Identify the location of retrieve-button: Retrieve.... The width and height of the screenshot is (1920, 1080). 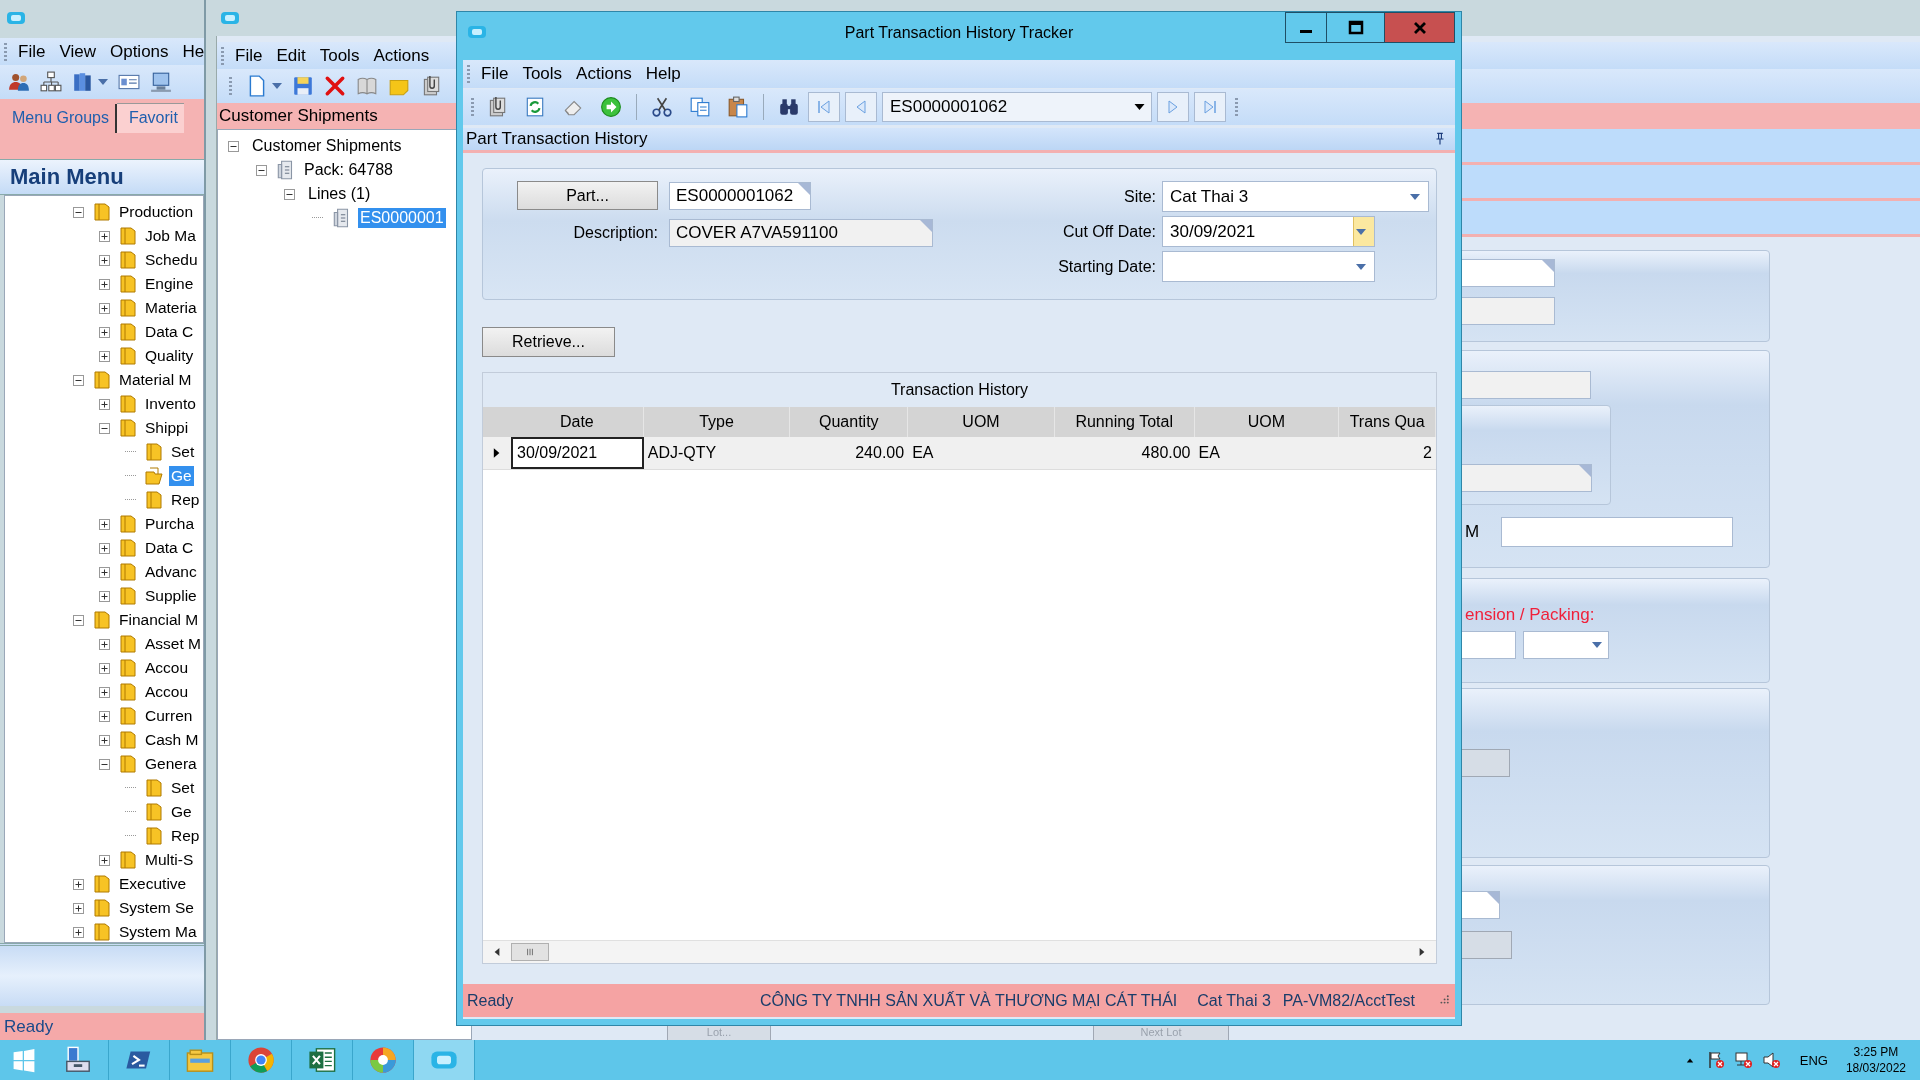
(548, 342).